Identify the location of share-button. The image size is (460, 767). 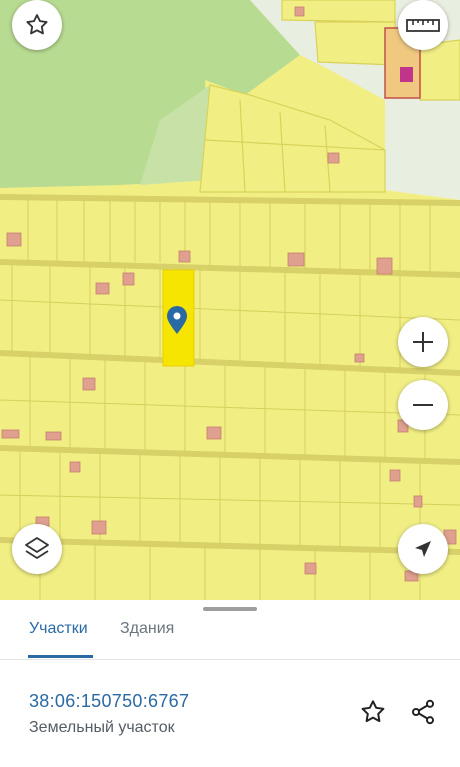
(423, 714).